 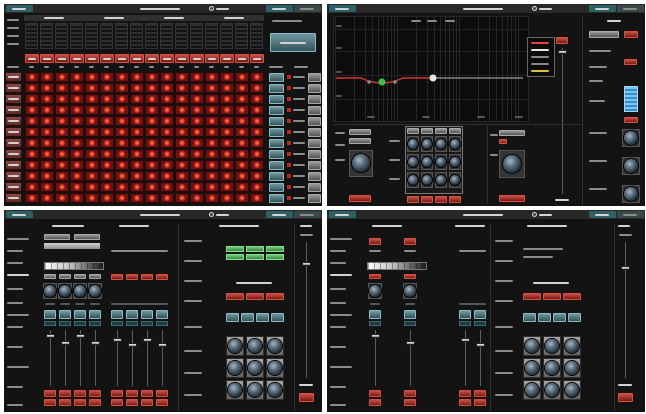 I want to click on input-mute-button, so click(x=360, y=198).